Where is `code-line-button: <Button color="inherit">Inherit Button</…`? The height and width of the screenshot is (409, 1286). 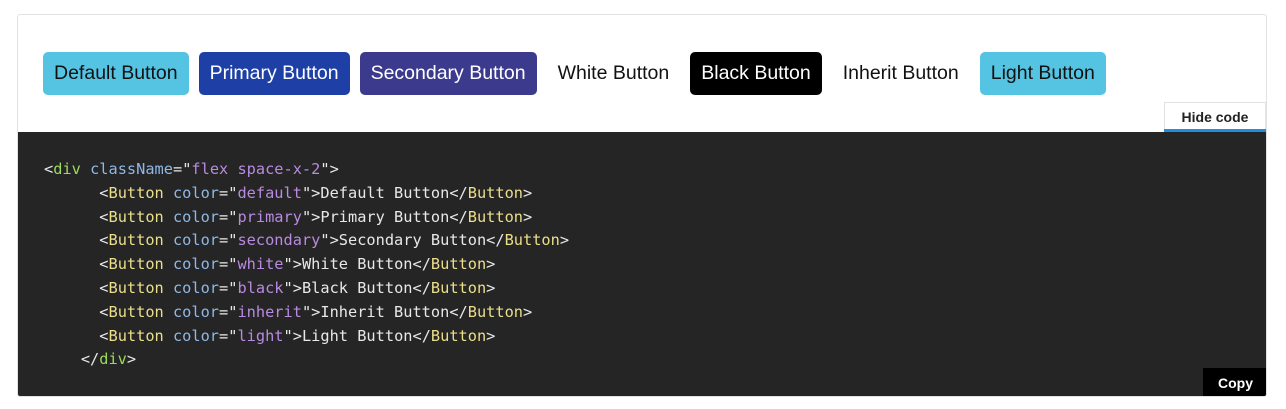 code-line-button: <Button color="inherit">Inherit Button</… is located at coordinates (316, 311).